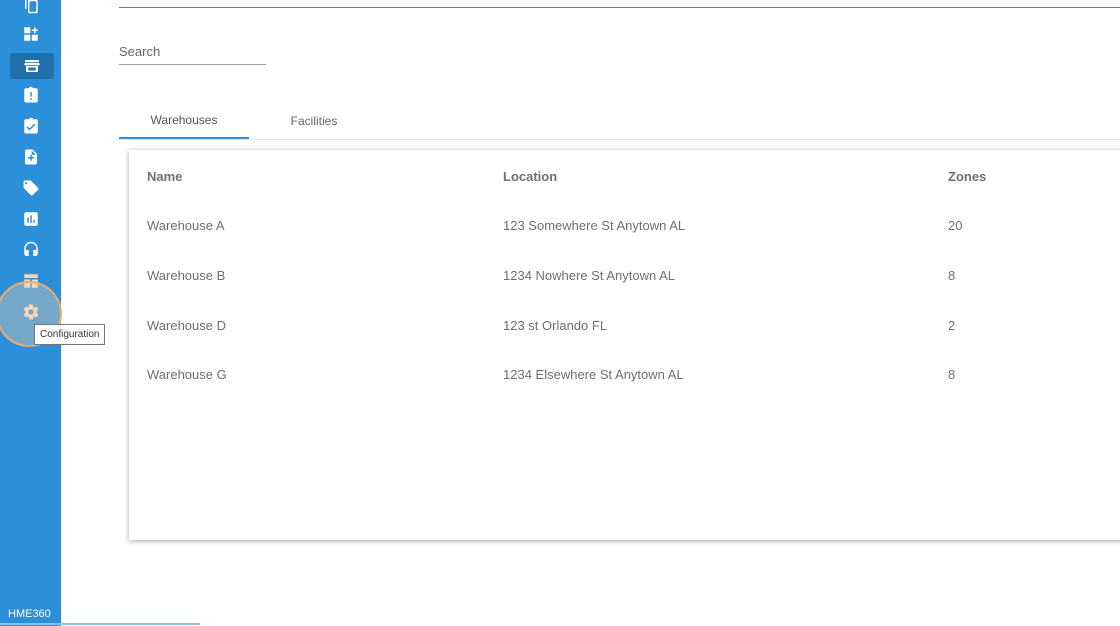  What do you see at coordinates (555, 325) in the screenshot?
I see `cell-location: 123 st Orlando FL` at bounding box center [555, 325].